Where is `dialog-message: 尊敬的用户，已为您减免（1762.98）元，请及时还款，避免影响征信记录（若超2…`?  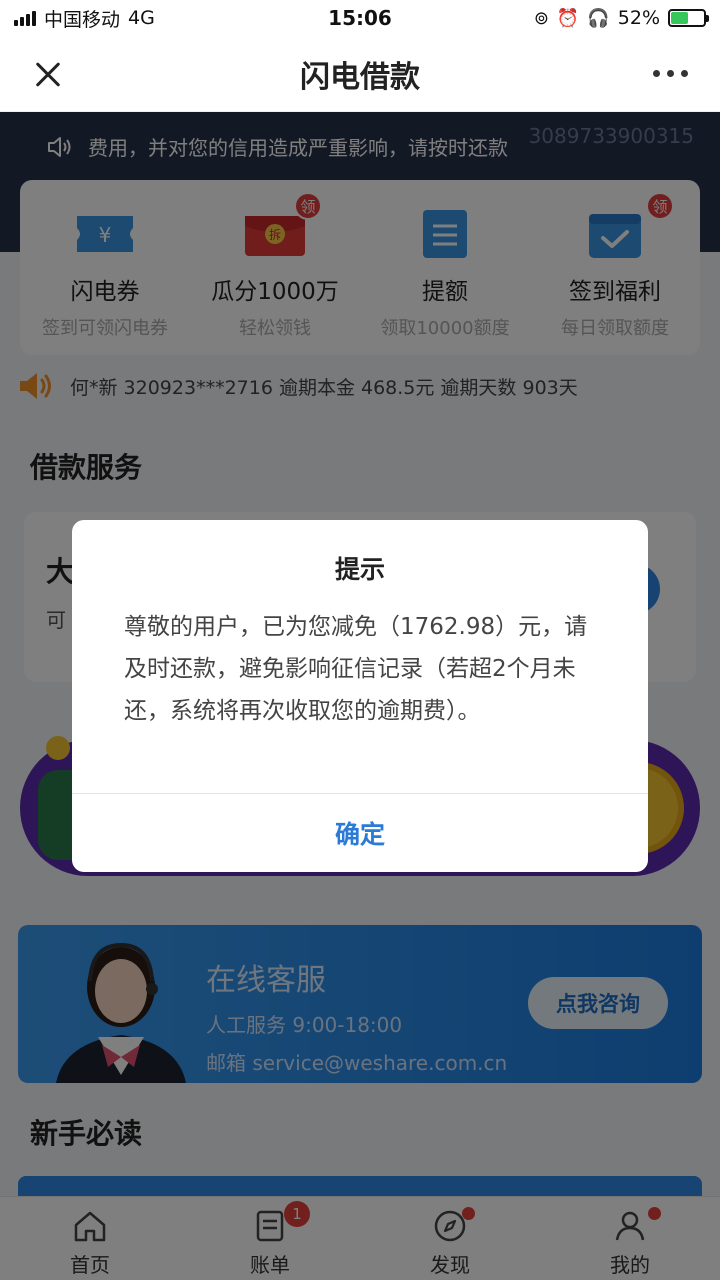
dialog-message: 尊敬的用户，已为您减免（1762.98）元，请及时还款，避免影响征信记录（若超2… is located at coordinates (356, 669).